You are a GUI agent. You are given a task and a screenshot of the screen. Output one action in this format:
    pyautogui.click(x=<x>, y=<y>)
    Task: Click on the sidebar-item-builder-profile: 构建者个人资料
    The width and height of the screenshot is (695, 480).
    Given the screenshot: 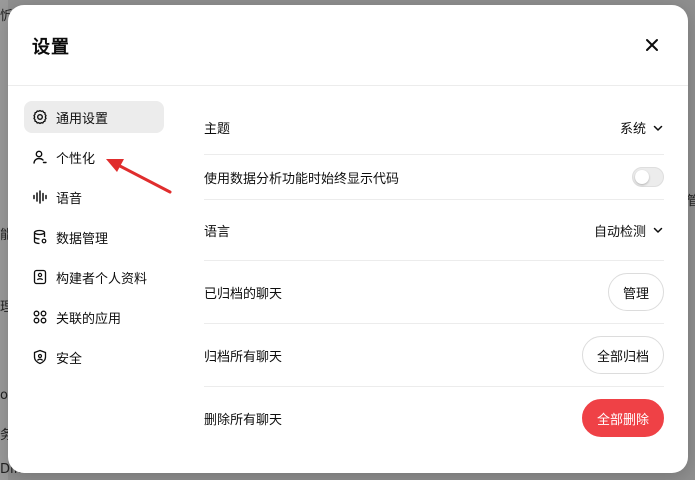 What is the action you would take?
    pyautogui.click(x=94, y=277)
    